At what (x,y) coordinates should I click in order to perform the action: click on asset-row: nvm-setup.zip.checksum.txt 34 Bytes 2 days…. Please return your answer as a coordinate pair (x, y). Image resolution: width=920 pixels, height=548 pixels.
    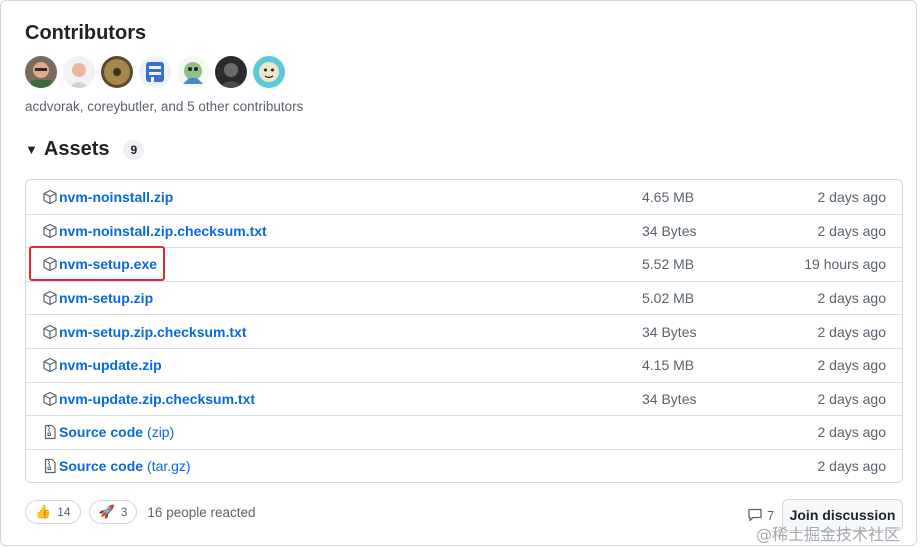
    Looking at the image, I should click on (464, 331).